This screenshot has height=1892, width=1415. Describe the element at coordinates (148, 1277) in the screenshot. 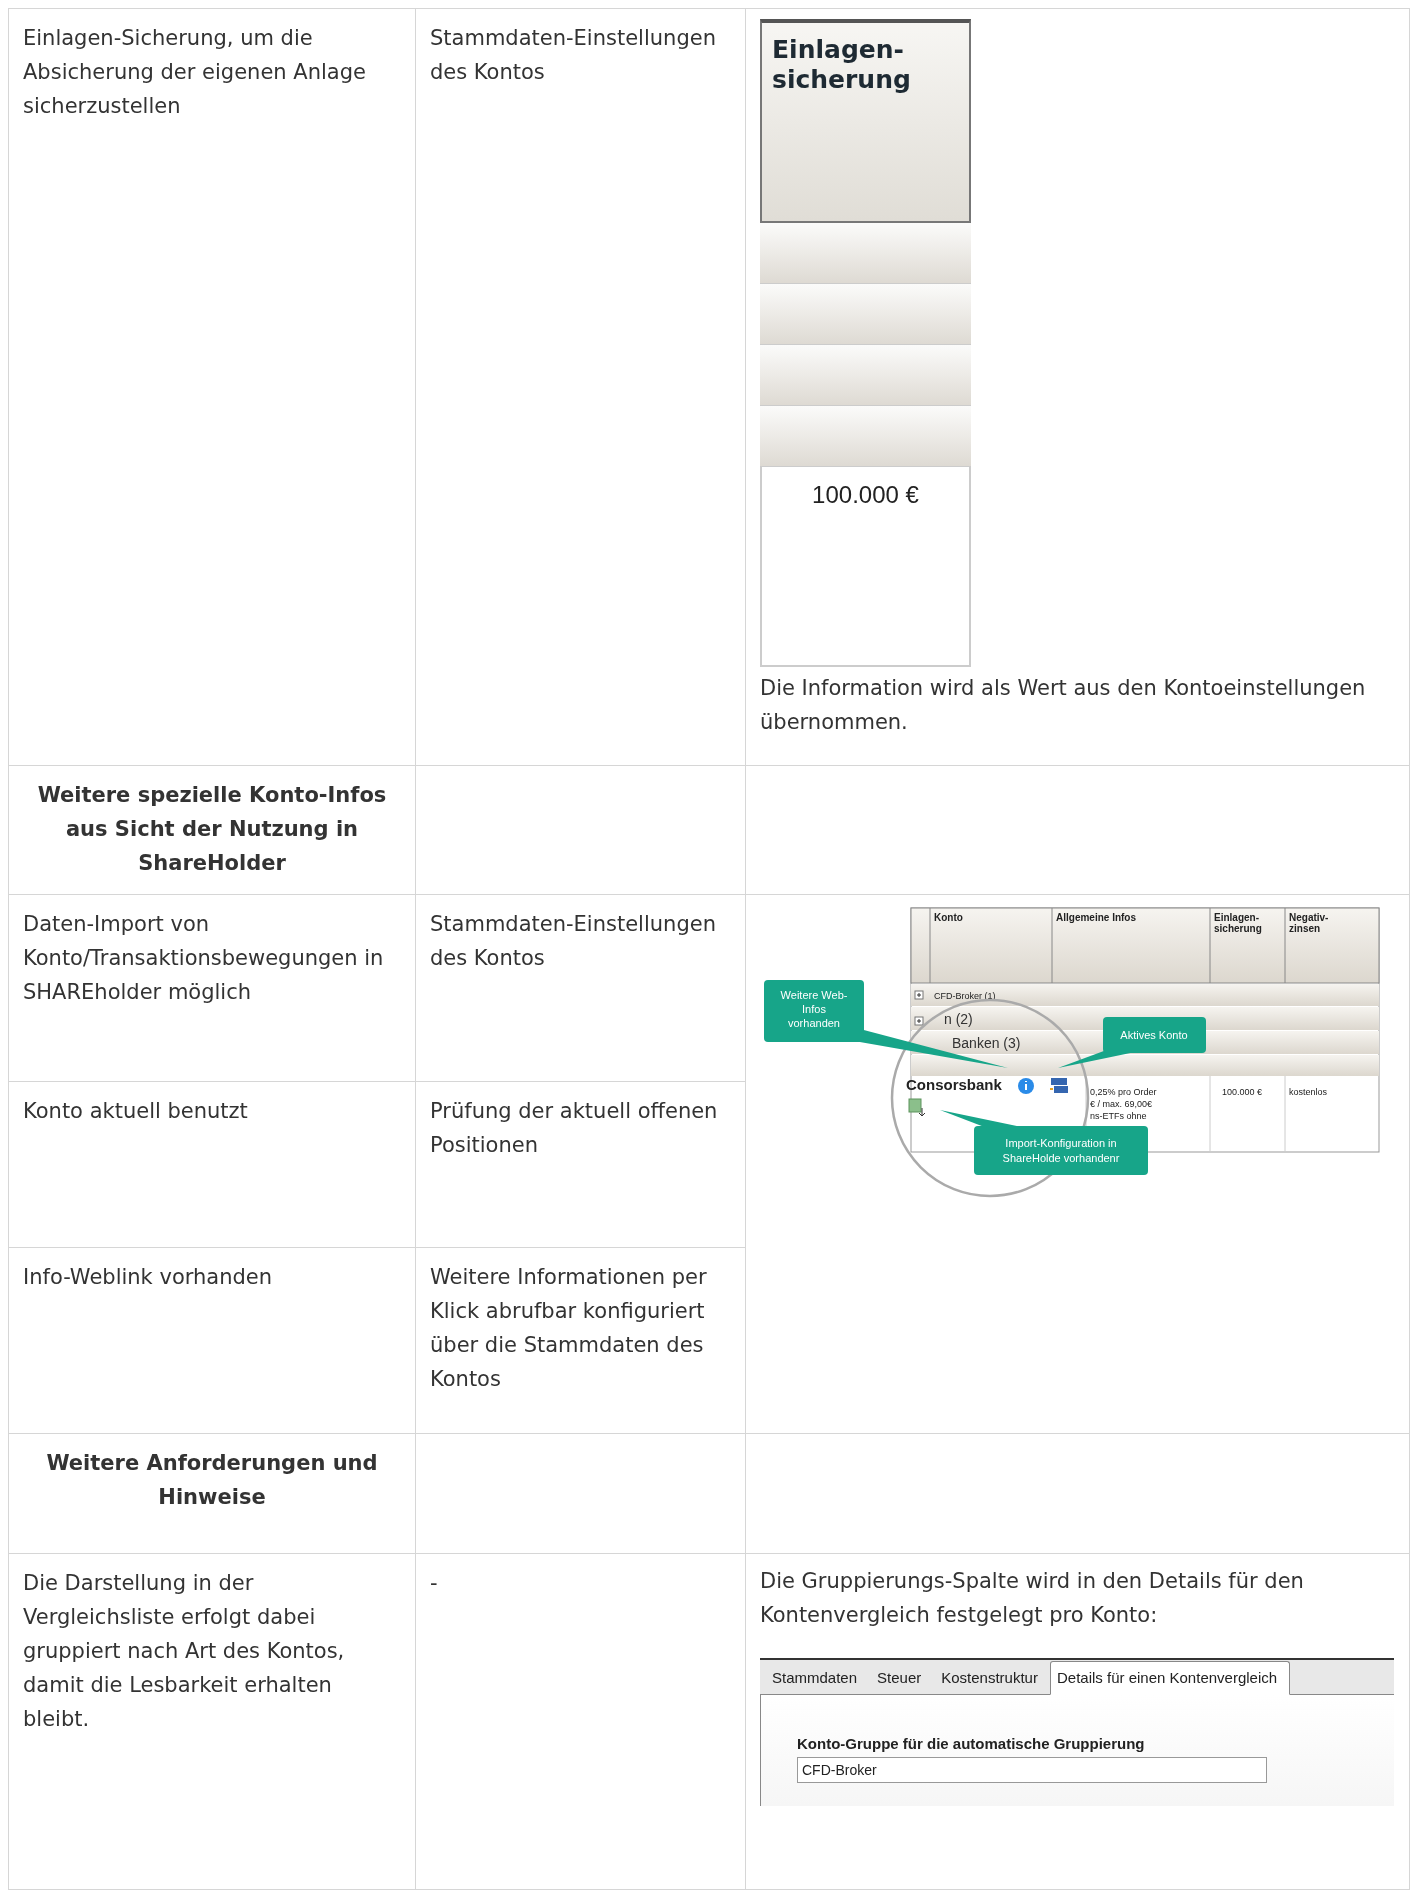

I see `table-cell: Info-Weblink vorhanden` at that location.